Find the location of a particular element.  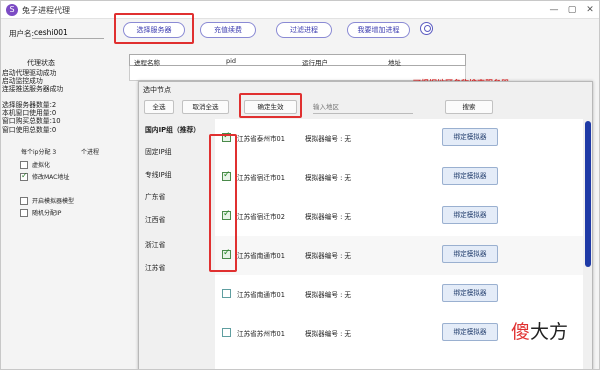

node-row: 江苏省泰州市01 模拟器编号 : 无 绑定模拟器 is located at coordinates (399, 138).